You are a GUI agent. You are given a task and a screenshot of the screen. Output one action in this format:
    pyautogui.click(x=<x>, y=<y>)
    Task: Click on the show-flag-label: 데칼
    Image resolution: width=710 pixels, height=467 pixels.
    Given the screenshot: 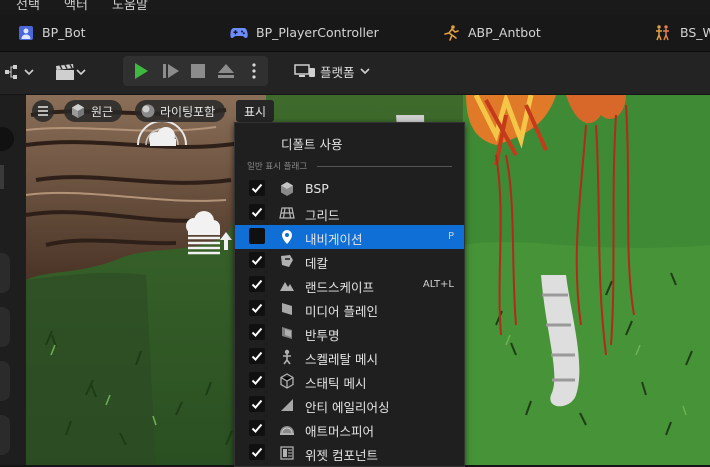 What is the action you would take?
    pyautogui.click(x=317, y=263)
    